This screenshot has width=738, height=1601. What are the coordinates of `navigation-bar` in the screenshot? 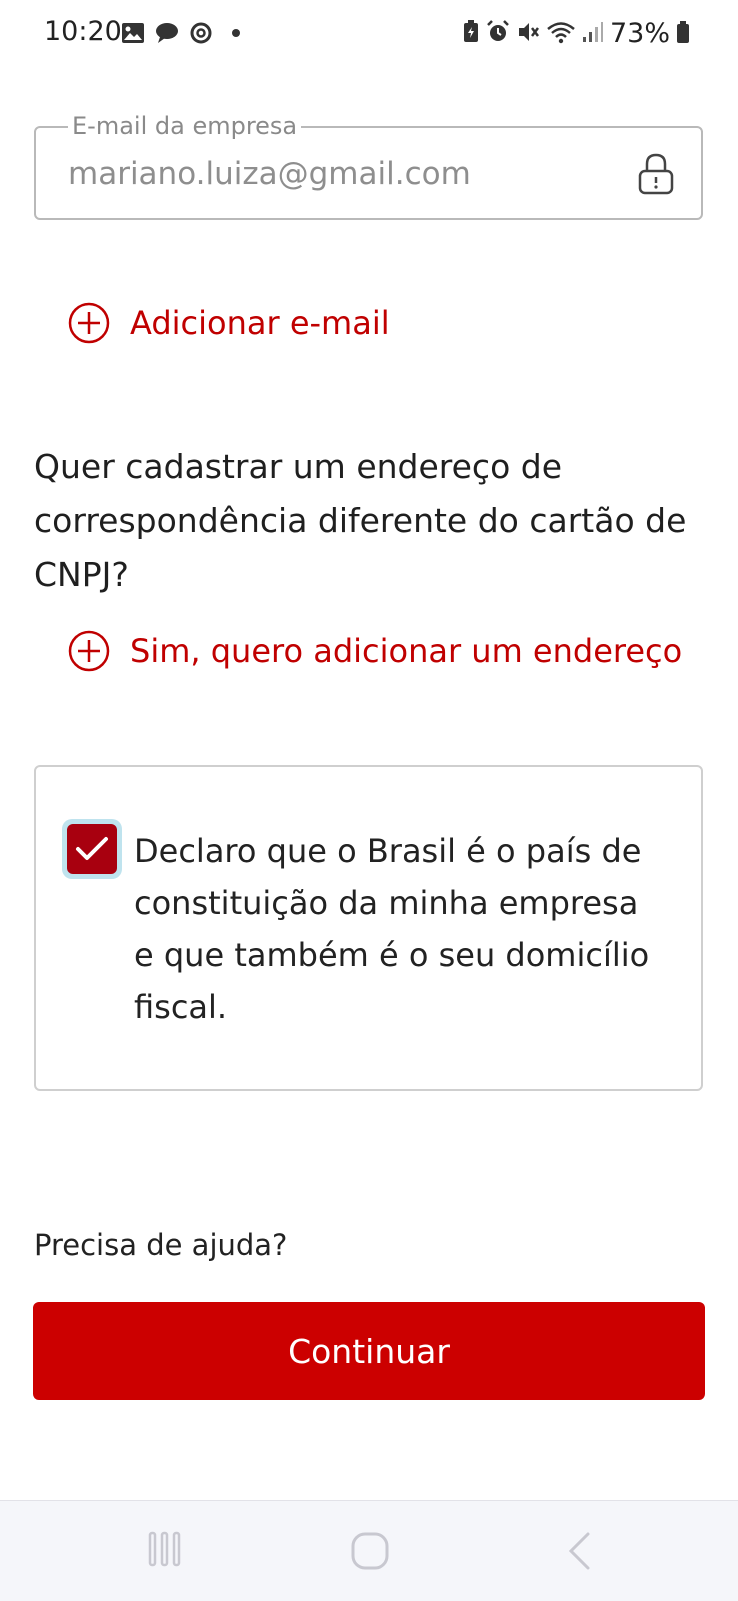 It's located at (369, 1550).